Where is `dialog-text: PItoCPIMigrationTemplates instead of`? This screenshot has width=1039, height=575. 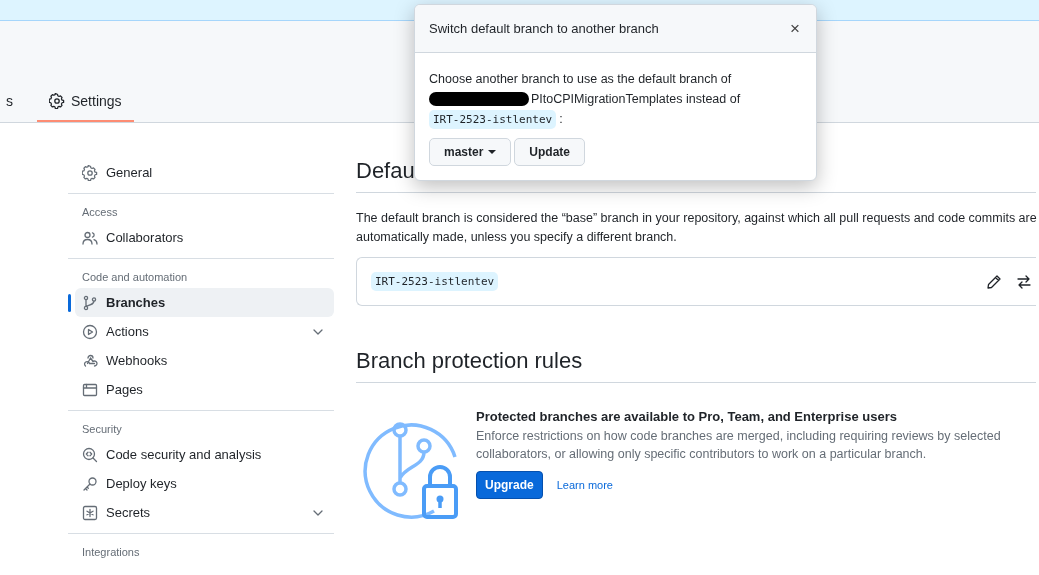
dialog-text: PItoCPIMigrationTemplates instead of is located at coordinates (636, 99).